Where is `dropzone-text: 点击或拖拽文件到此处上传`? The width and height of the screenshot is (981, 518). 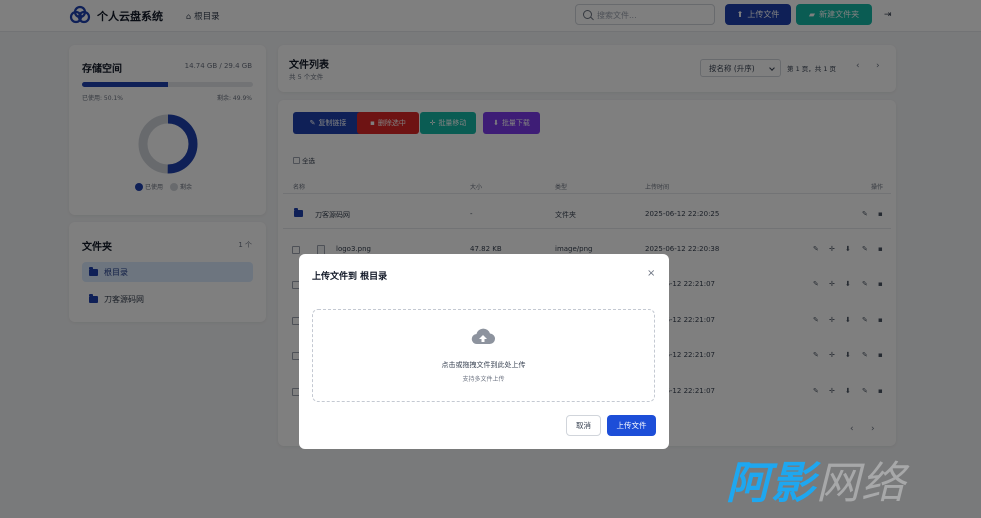 dropzone-text: 点击或拖拽文件到此处上传 is located at coordinates (483, 365).